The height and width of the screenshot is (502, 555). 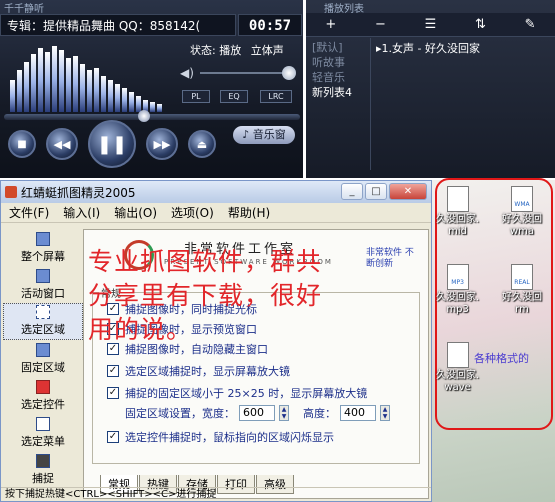 What do you see at coordinates (11, 192) in the screenshot?
I see `app-icon` at bounding box center [11, 192].